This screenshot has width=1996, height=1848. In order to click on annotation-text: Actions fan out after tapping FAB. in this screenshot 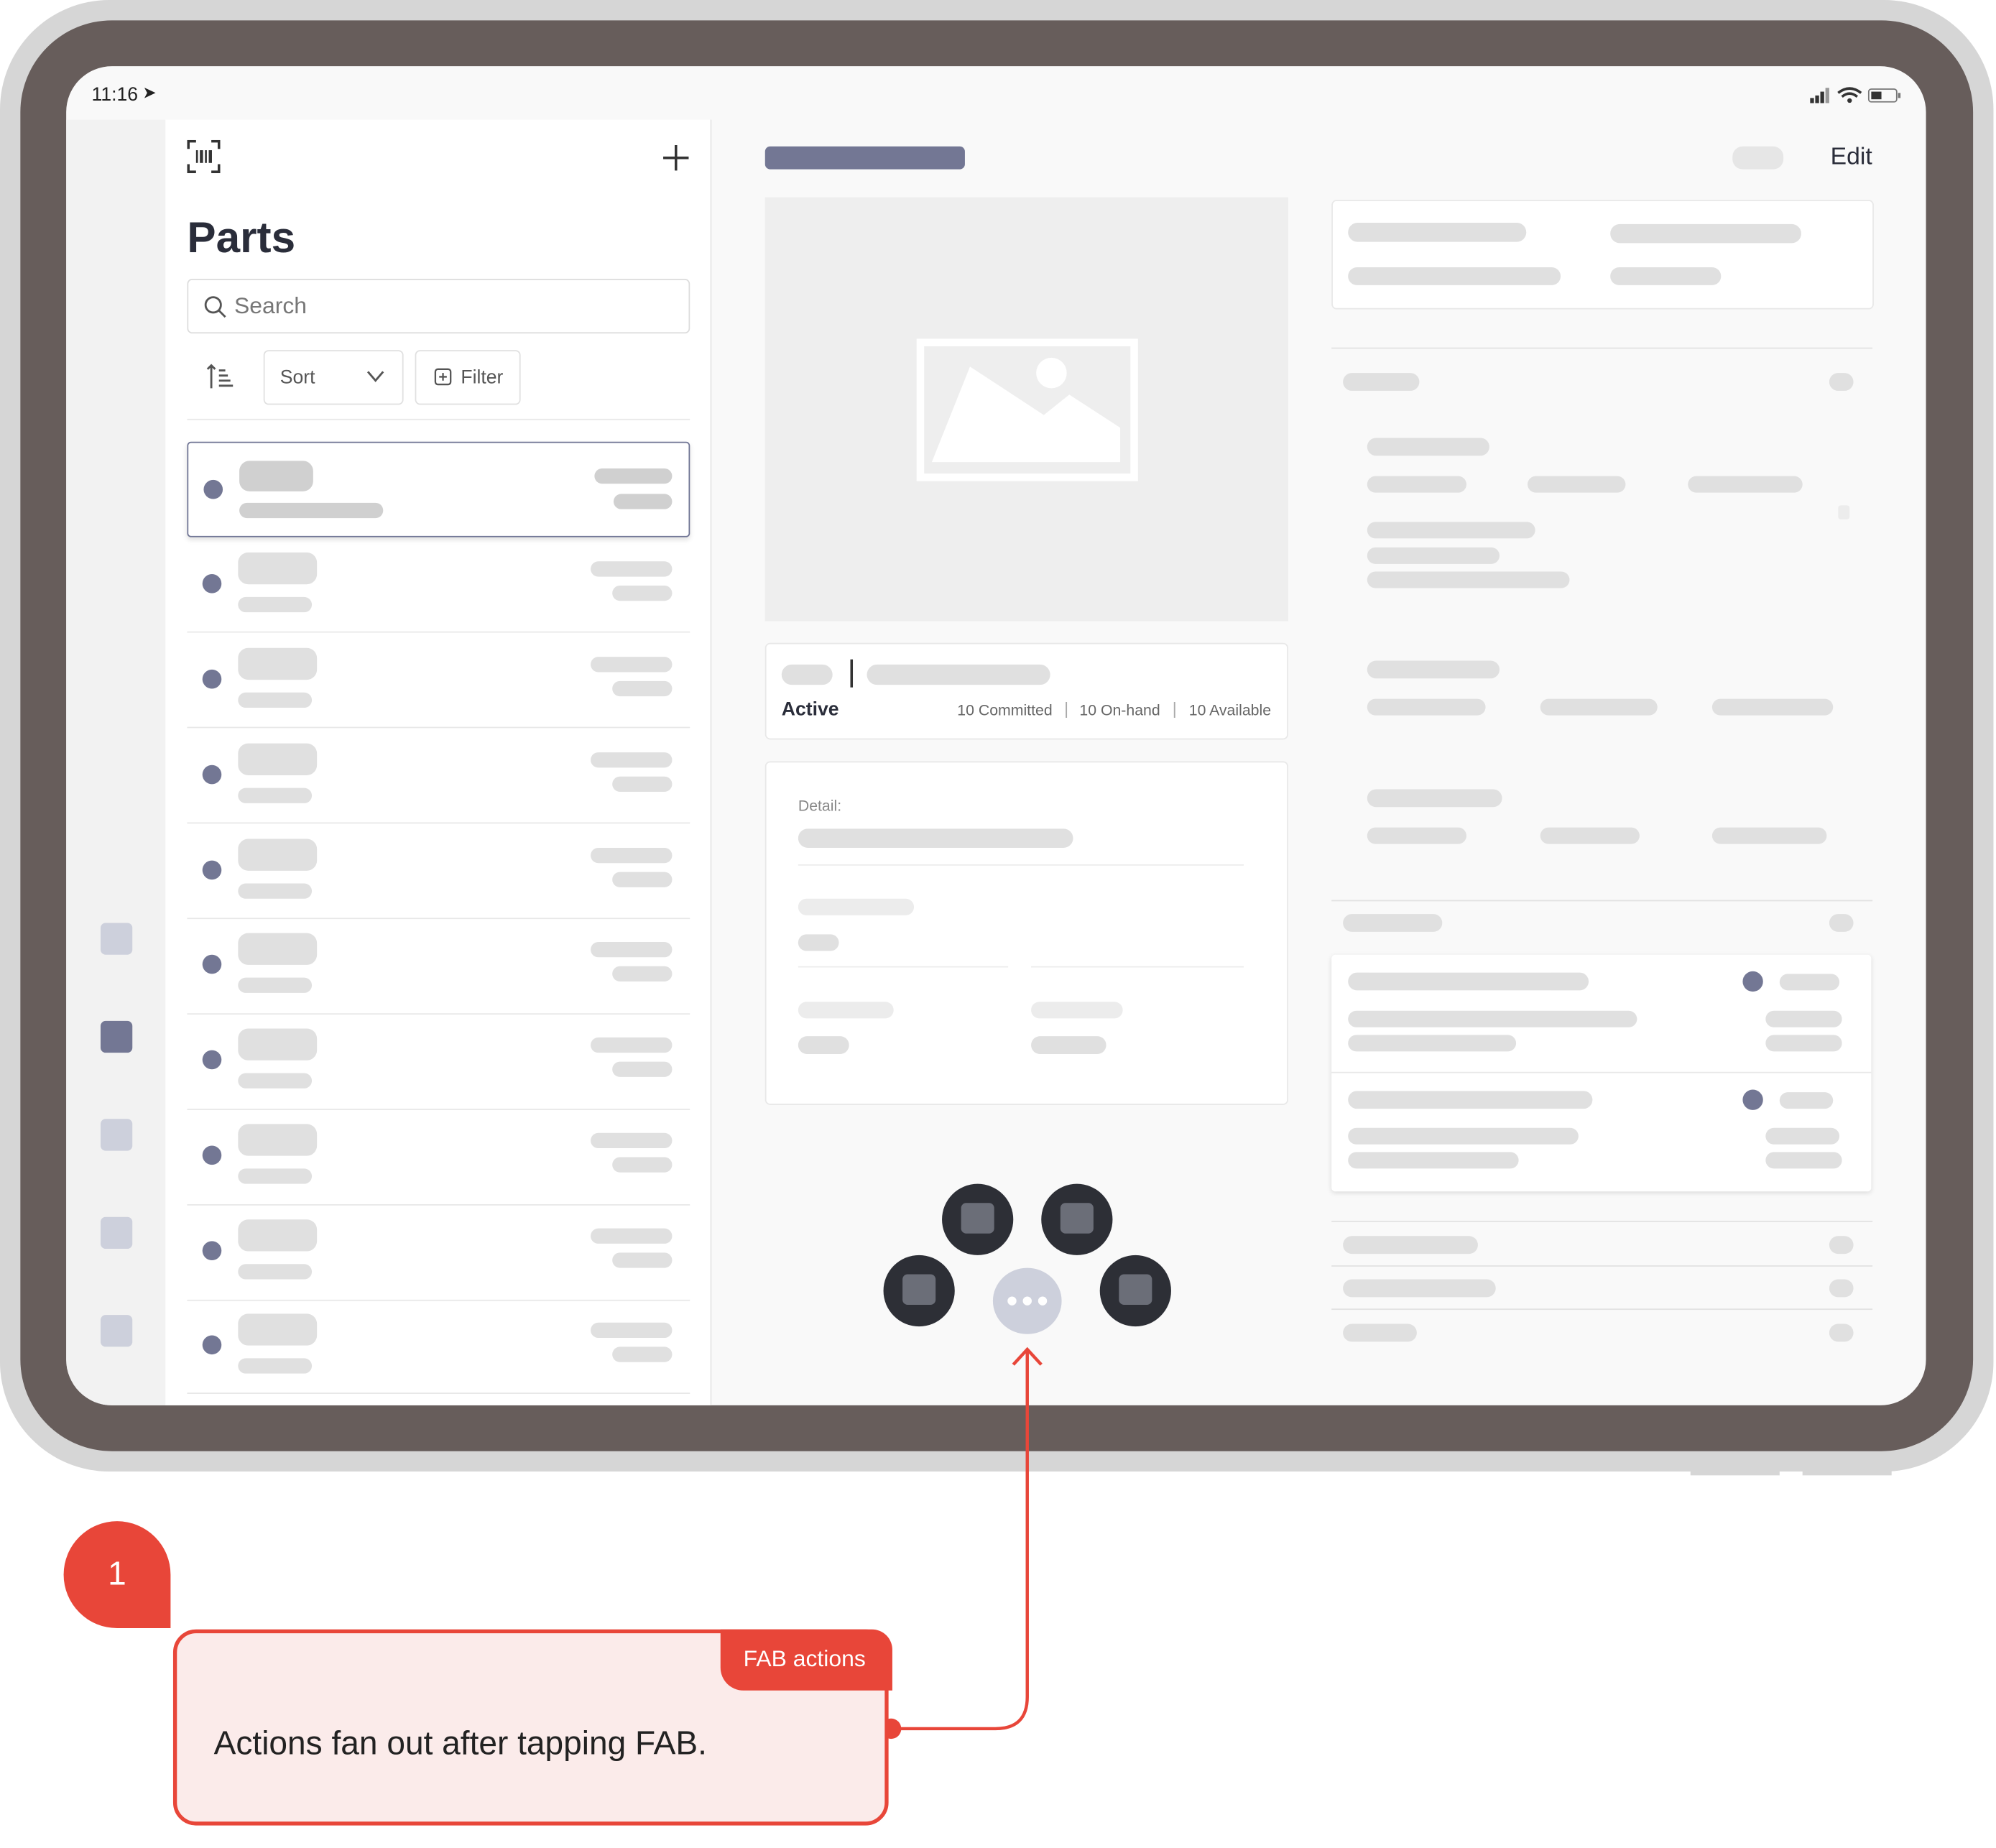, I will do `click(460, 1743)`.